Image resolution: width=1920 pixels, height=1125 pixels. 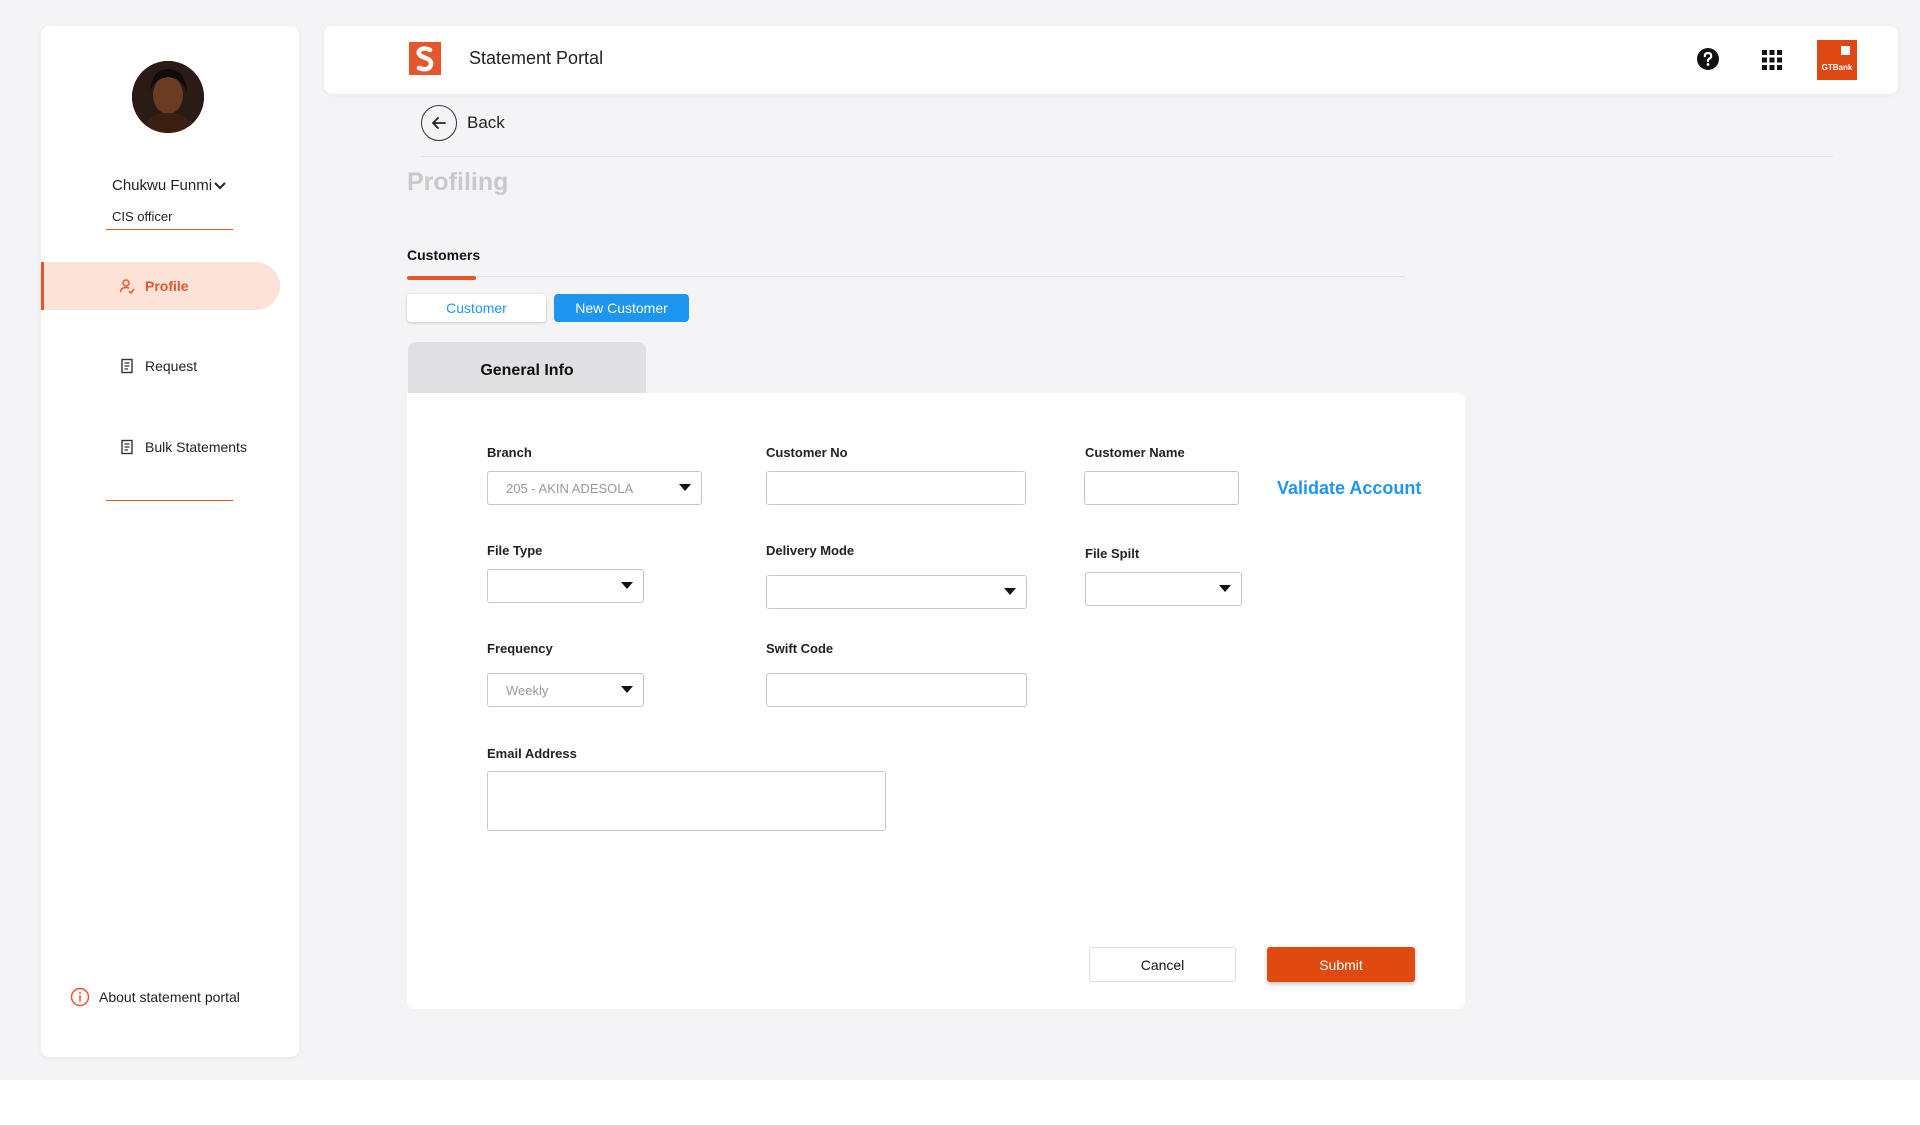 What do you see at coordinates (142, 216) in the screenshot?
I see `user-role: CIS officer` at bounding box center [142, 216].